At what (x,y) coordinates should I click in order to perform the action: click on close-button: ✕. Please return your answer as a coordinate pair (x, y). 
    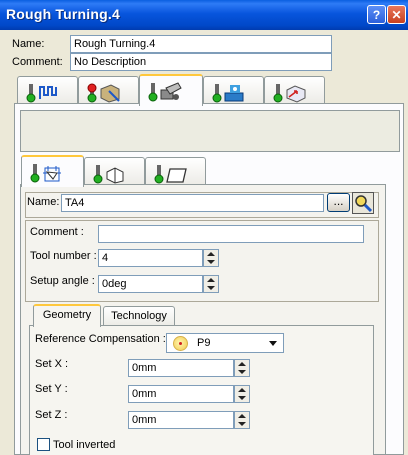
    Looking at the image, I should click on (396, 14).